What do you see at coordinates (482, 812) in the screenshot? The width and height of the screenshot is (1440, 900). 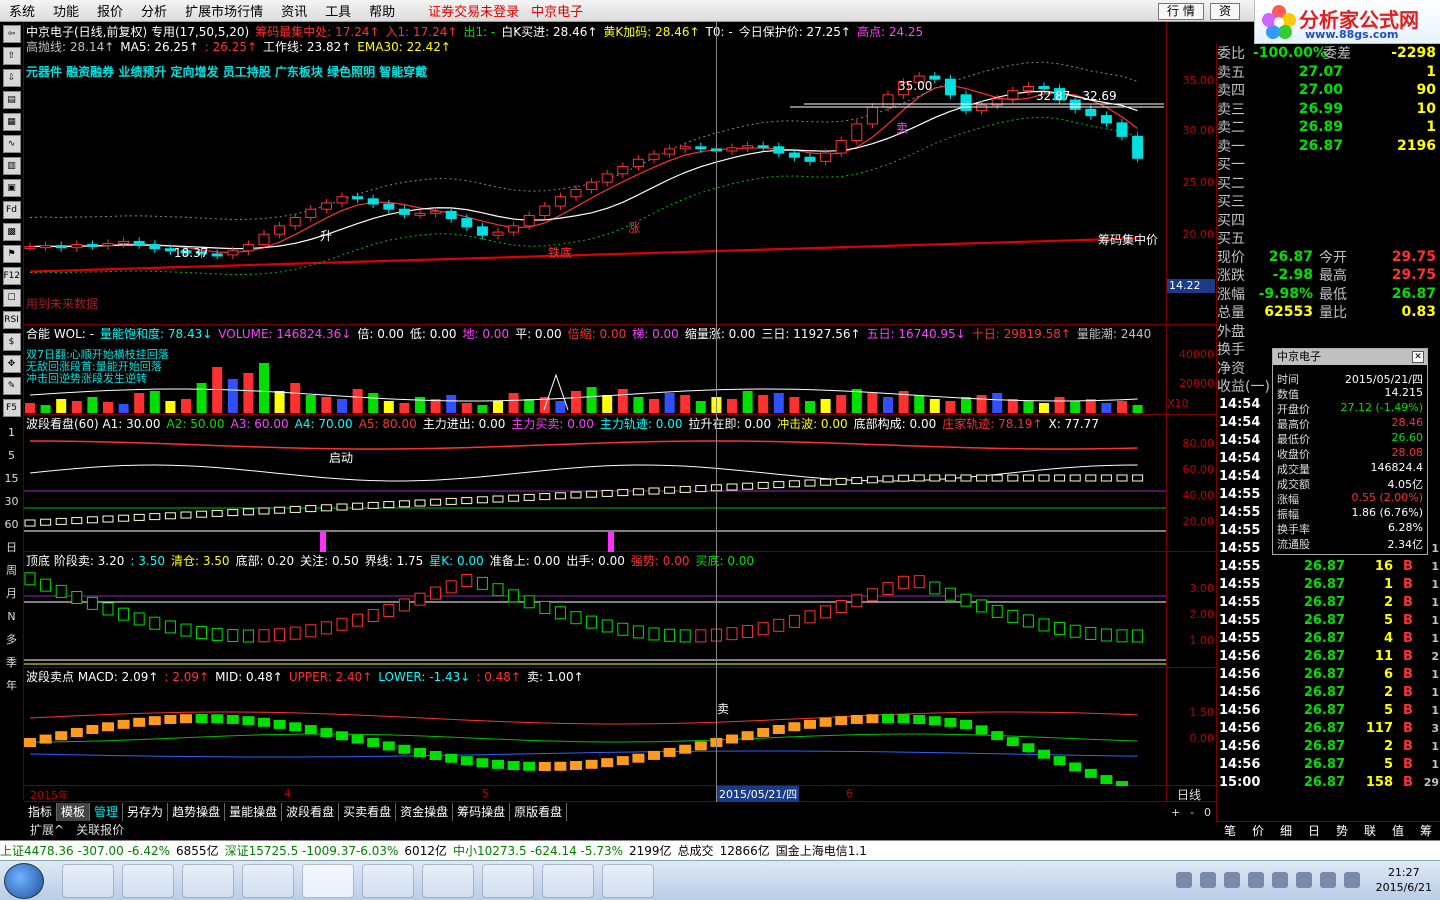 I see `tab-9: 筹码操盘` at bounding box center [482, 812].